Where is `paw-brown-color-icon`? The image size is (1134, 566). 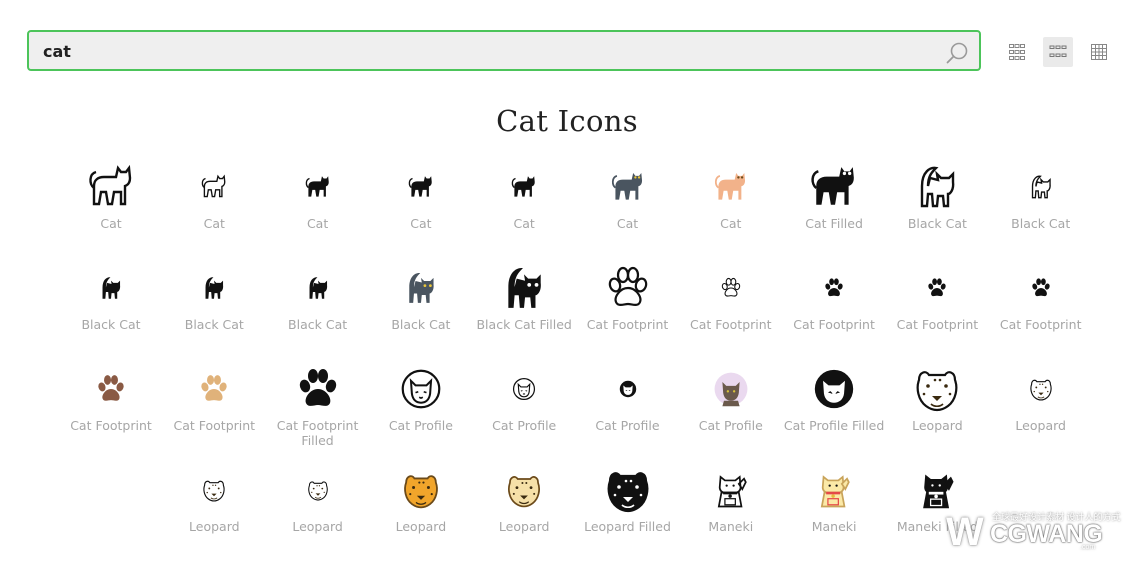 paw-brown-color-icon is located at coordinates (111, 389).